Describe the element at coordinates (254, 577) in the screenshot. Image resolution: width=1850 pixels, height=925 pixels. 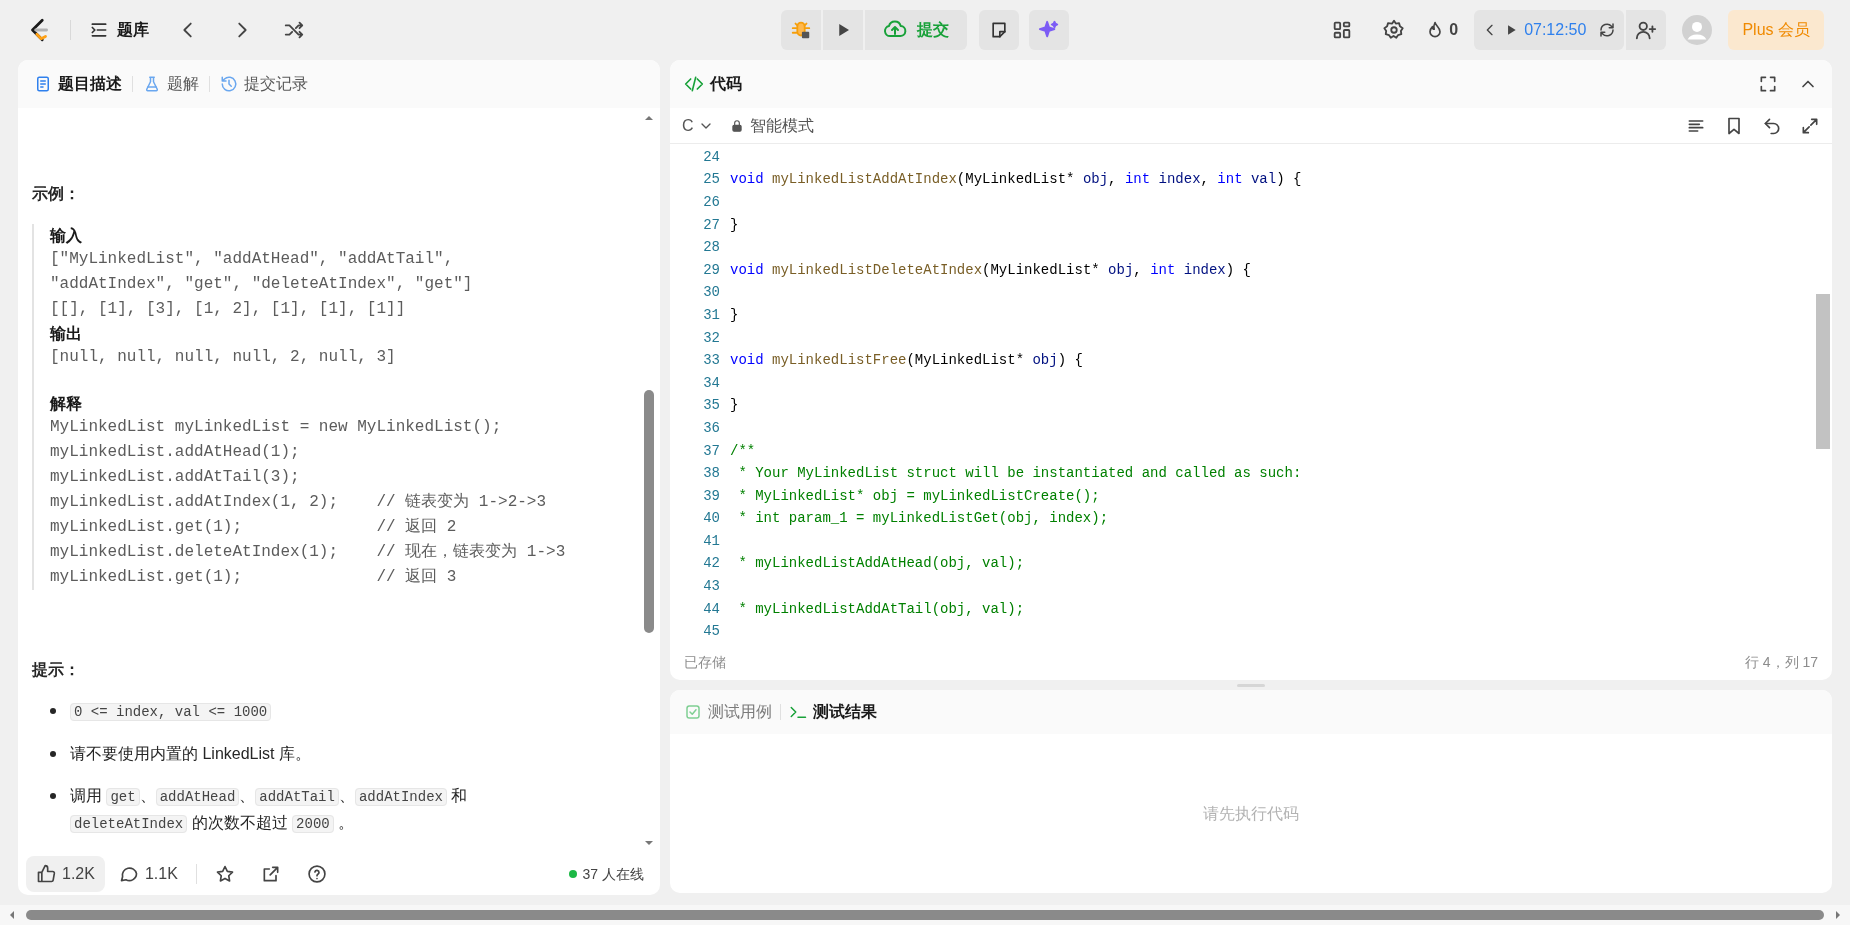
I see `example-code-line: myLinkedList.get(1); // 返回 3` at that location.